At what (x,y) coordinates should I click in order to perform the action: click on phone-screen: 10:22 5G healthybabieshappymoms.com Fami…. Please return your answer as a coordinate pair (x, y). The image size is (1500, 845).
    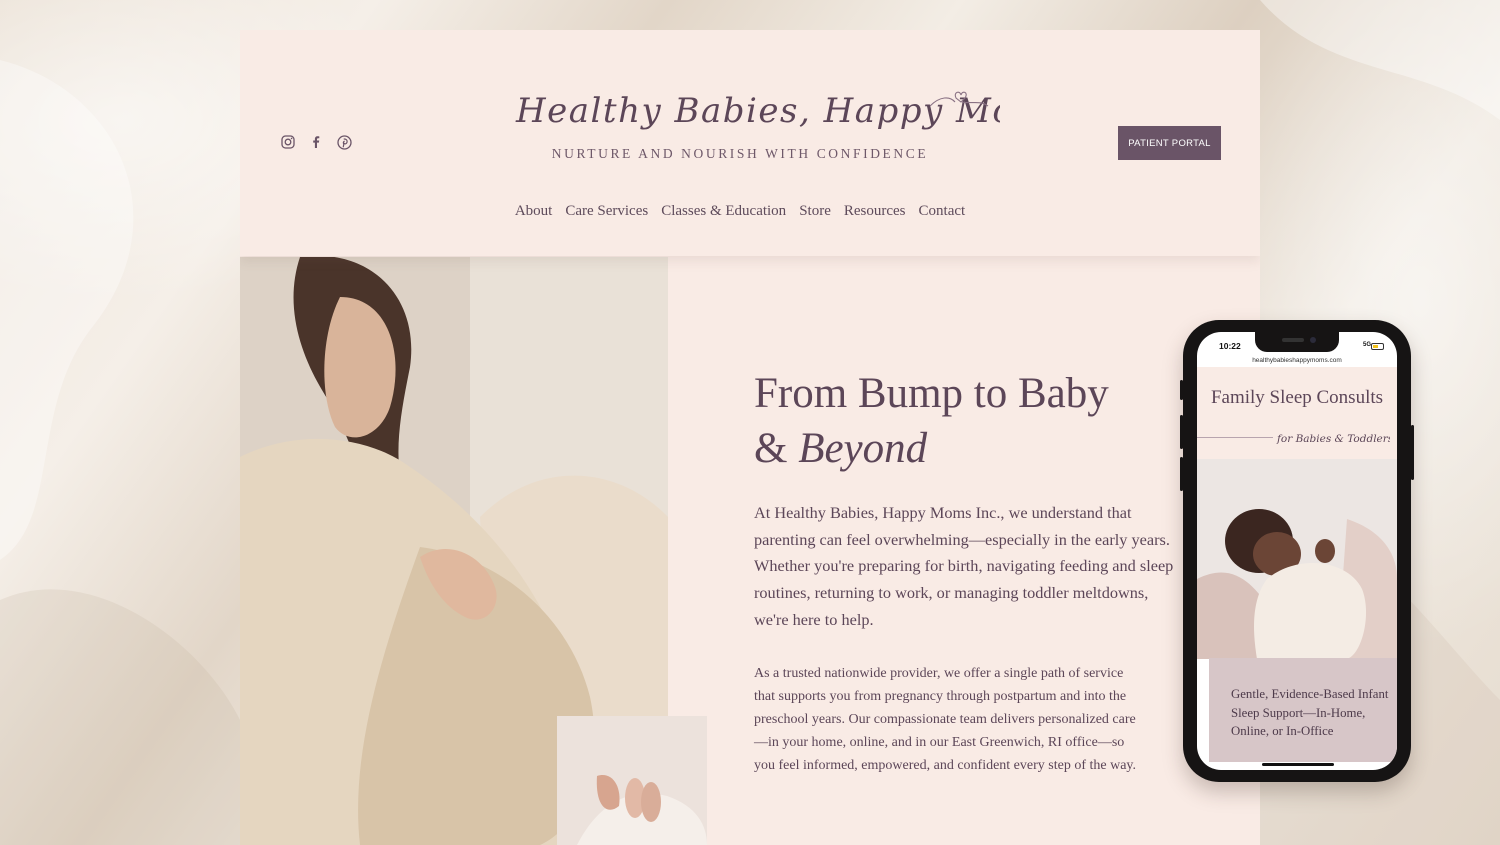
    Looking at the image, I should click on (1297, 551).